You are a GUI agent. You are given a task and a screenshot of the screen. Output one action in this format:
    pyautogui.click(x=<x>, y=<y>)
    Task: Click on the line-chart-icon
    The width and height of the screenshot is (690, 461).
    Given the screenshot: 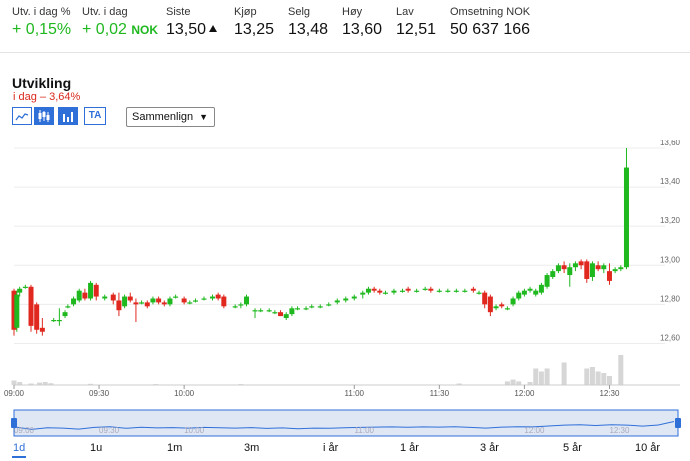 What is the action you would take?
    pyautogui.click(x=22, y=117)
    